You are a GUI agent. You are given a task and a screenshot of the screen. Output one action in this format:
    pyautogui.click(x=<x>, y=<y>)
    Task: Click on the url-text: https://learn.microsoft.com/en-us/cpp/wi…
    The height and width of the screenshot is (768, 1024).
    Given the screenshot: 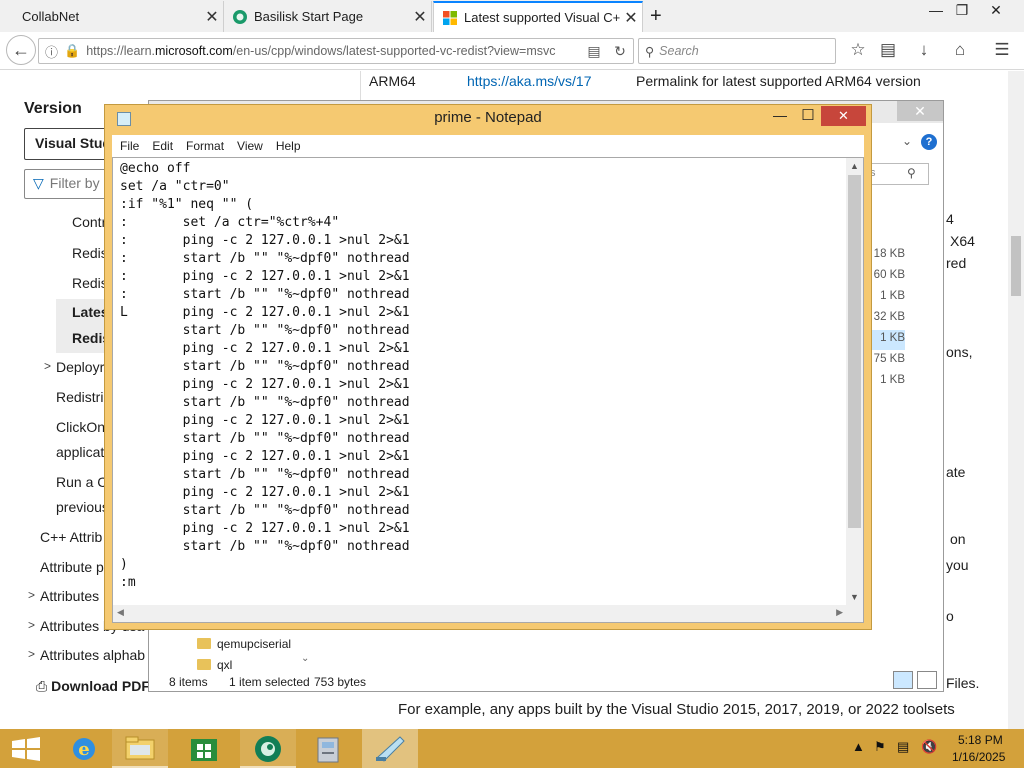 What is the action you would take?
    pyautogui.click(x=333, y=51)
    